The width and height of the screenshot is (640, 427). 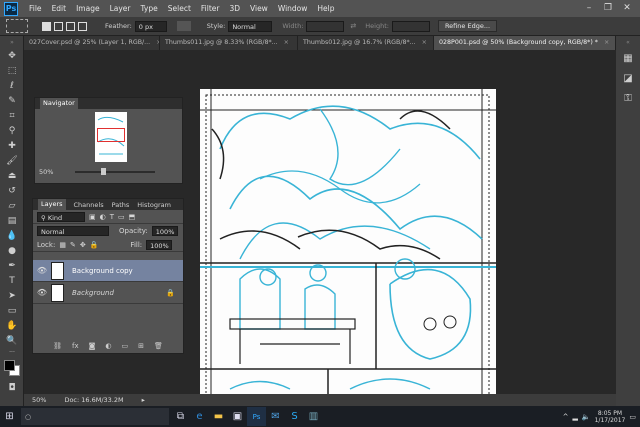 I want to click on tab-thumbs011: Thumbs011.jpg @ 8.33% (RGB/8*... ×, so click(x=229, y=43).